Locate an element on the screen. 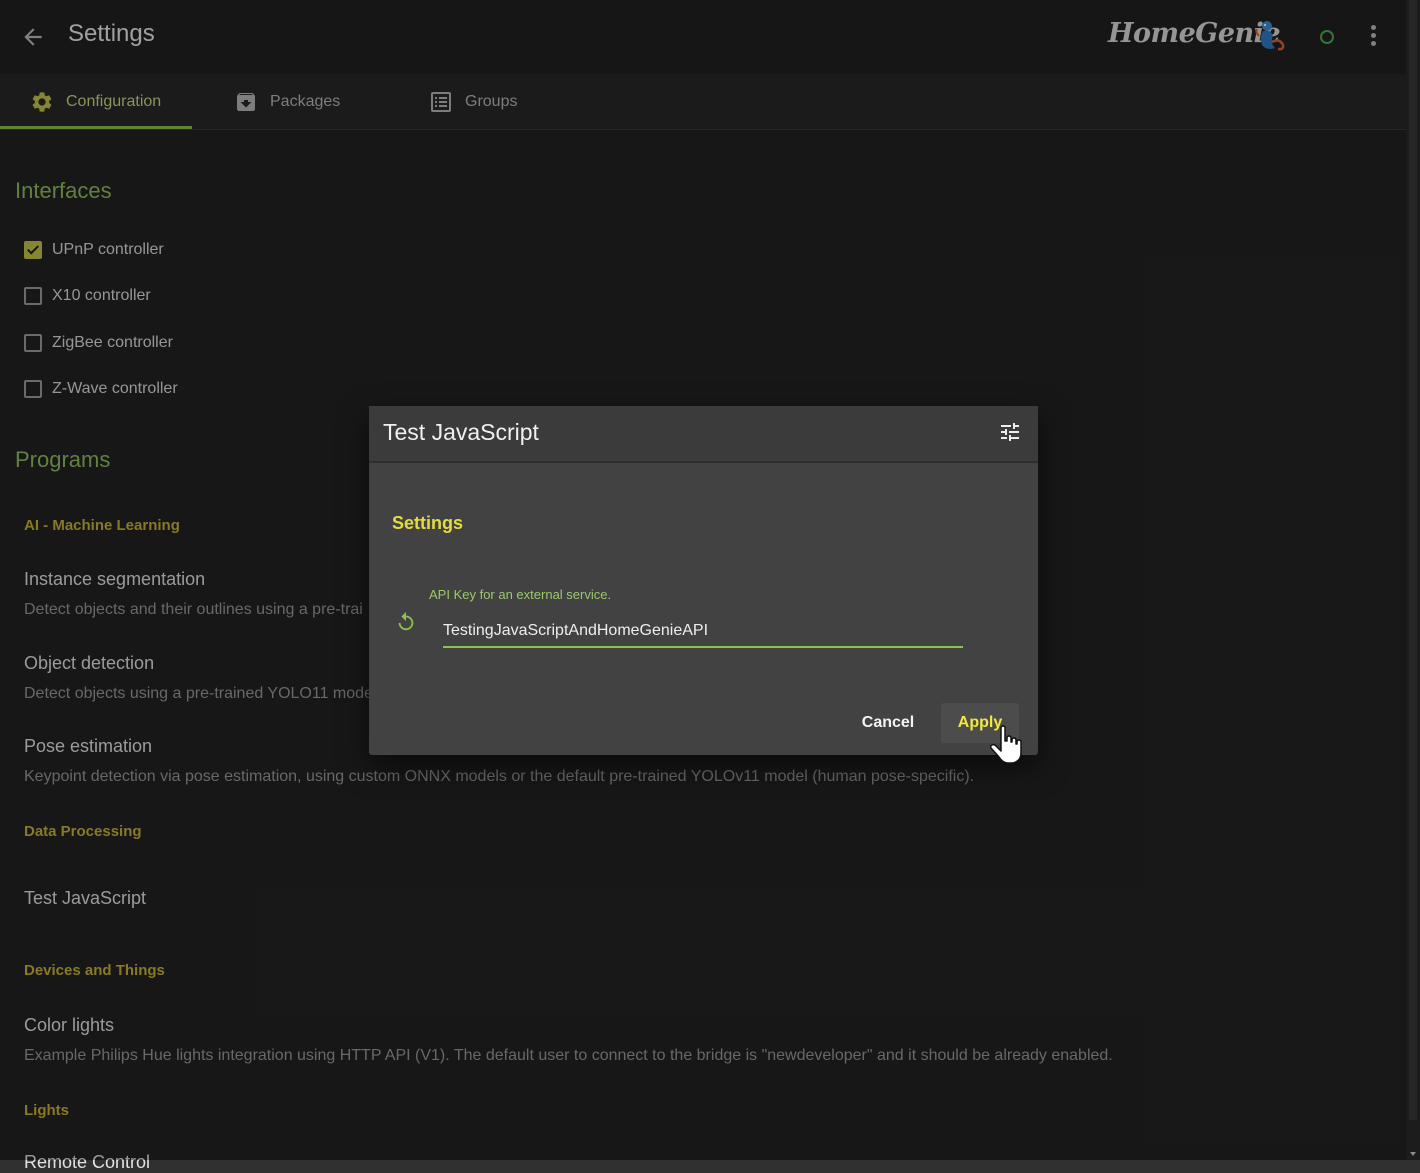  scrollbar-thumb is located at coordinates (1413, 560).